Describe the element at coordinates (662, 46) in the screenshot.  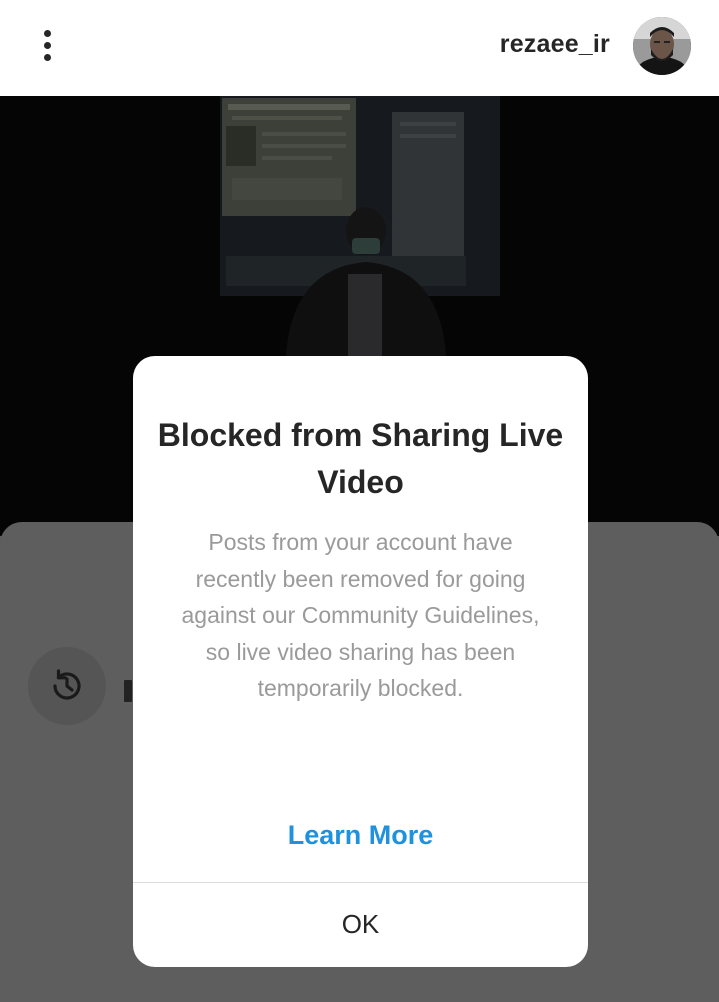
I see `profile-avatar` at that location.